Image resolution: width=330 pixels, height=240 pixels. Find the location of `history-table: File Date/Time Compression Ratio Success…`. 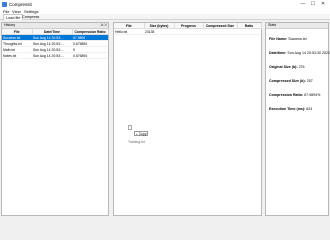

history-table: File Date/Time Compression Ratio Success… is located at coordinates (55, 44).